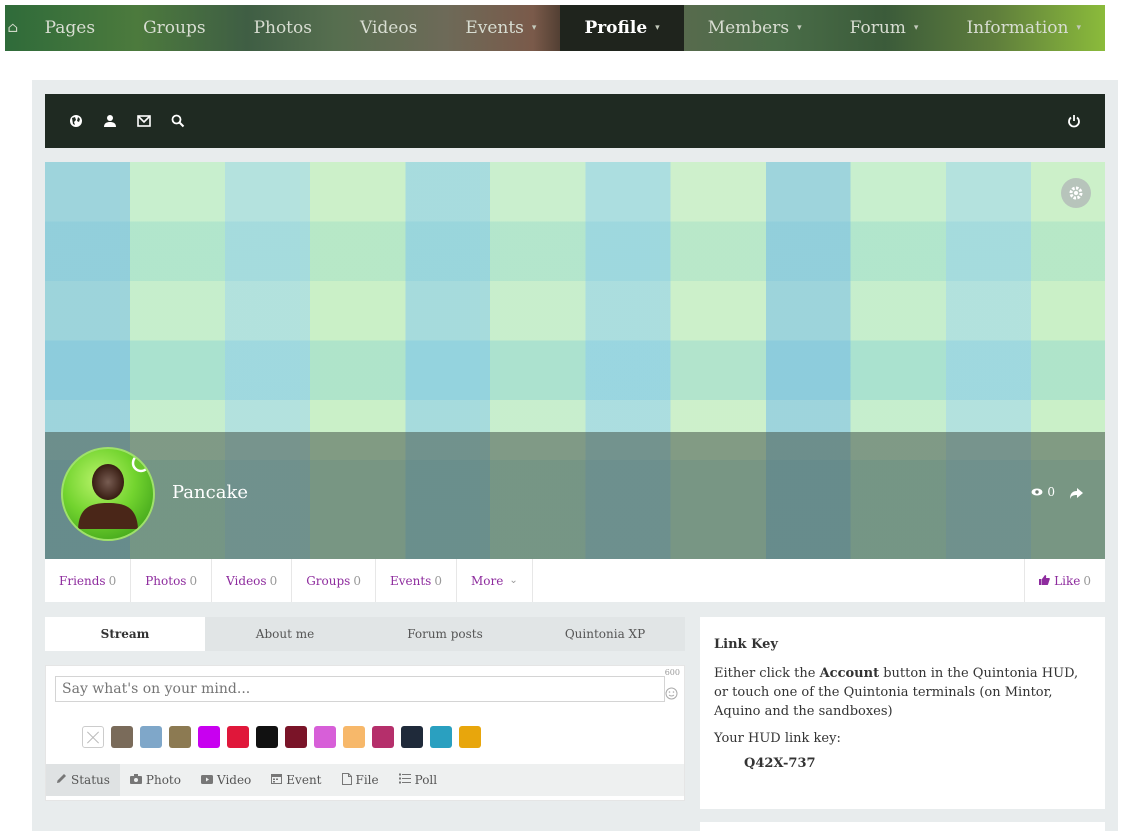  I want to click on nav-item-videos: Videos, so click(388, 28).